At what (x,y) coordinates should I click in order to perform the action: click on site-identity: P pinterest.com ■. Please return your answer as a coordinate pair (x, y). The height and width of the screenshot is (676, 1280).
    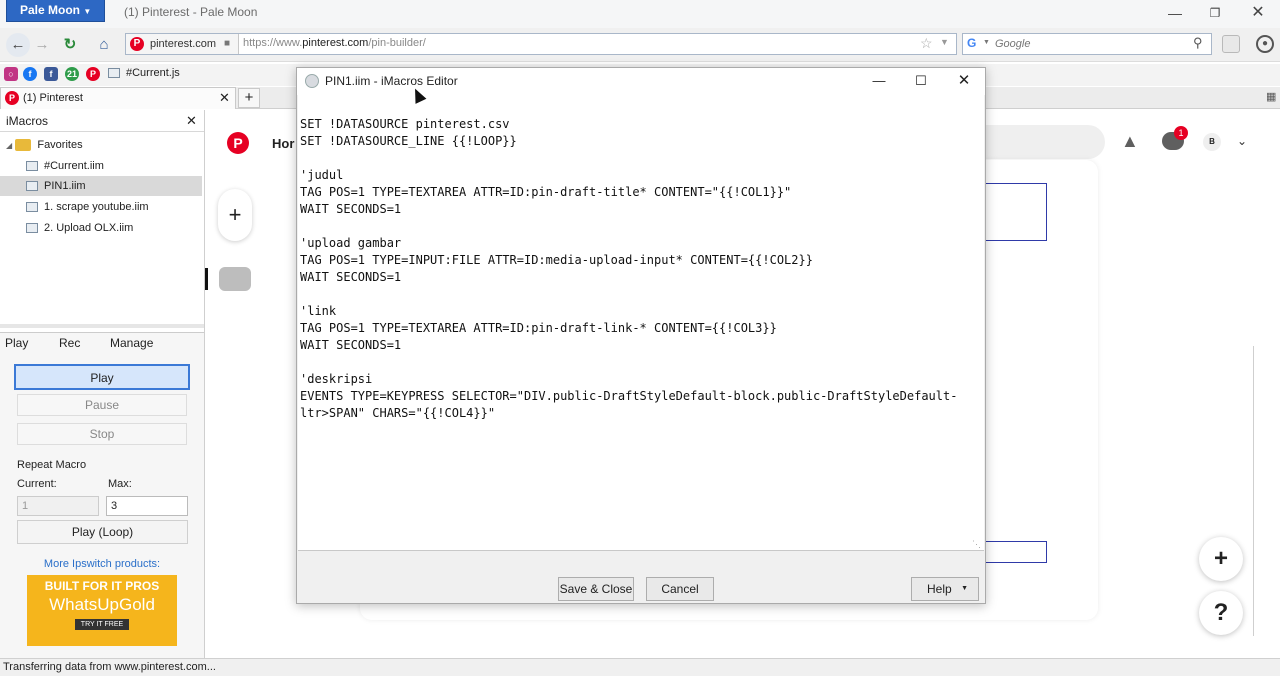
    Looking at the image, I should click on (182, 44).